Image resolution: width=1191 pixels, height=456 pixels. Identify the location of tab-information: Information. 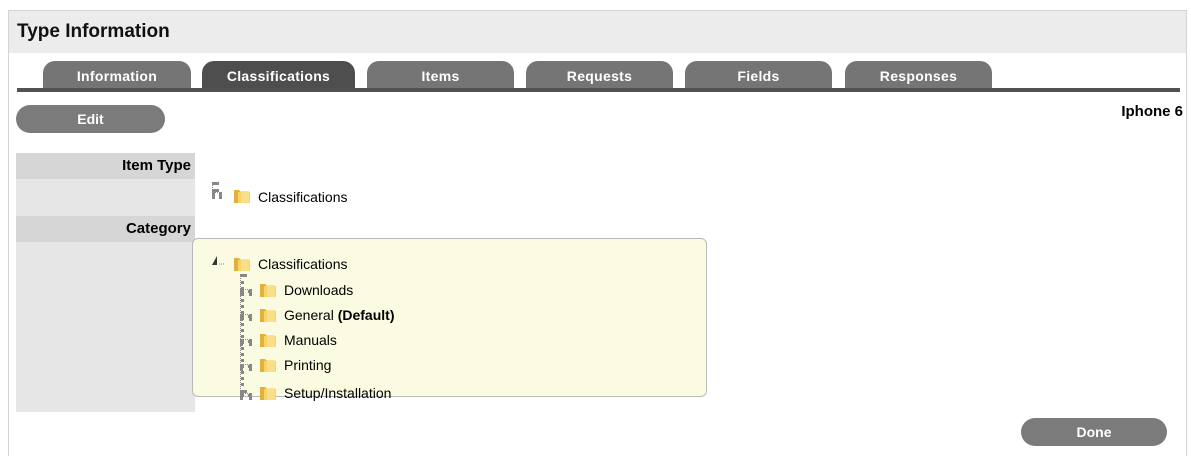
(117, 75).